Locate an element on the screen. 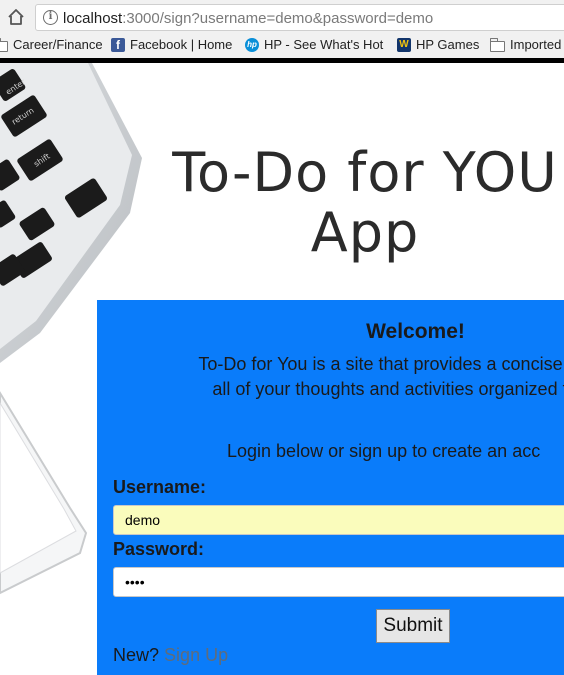 The image size is (564, 675). bookmark-imported: Imported is located at coordinates (525, 45).